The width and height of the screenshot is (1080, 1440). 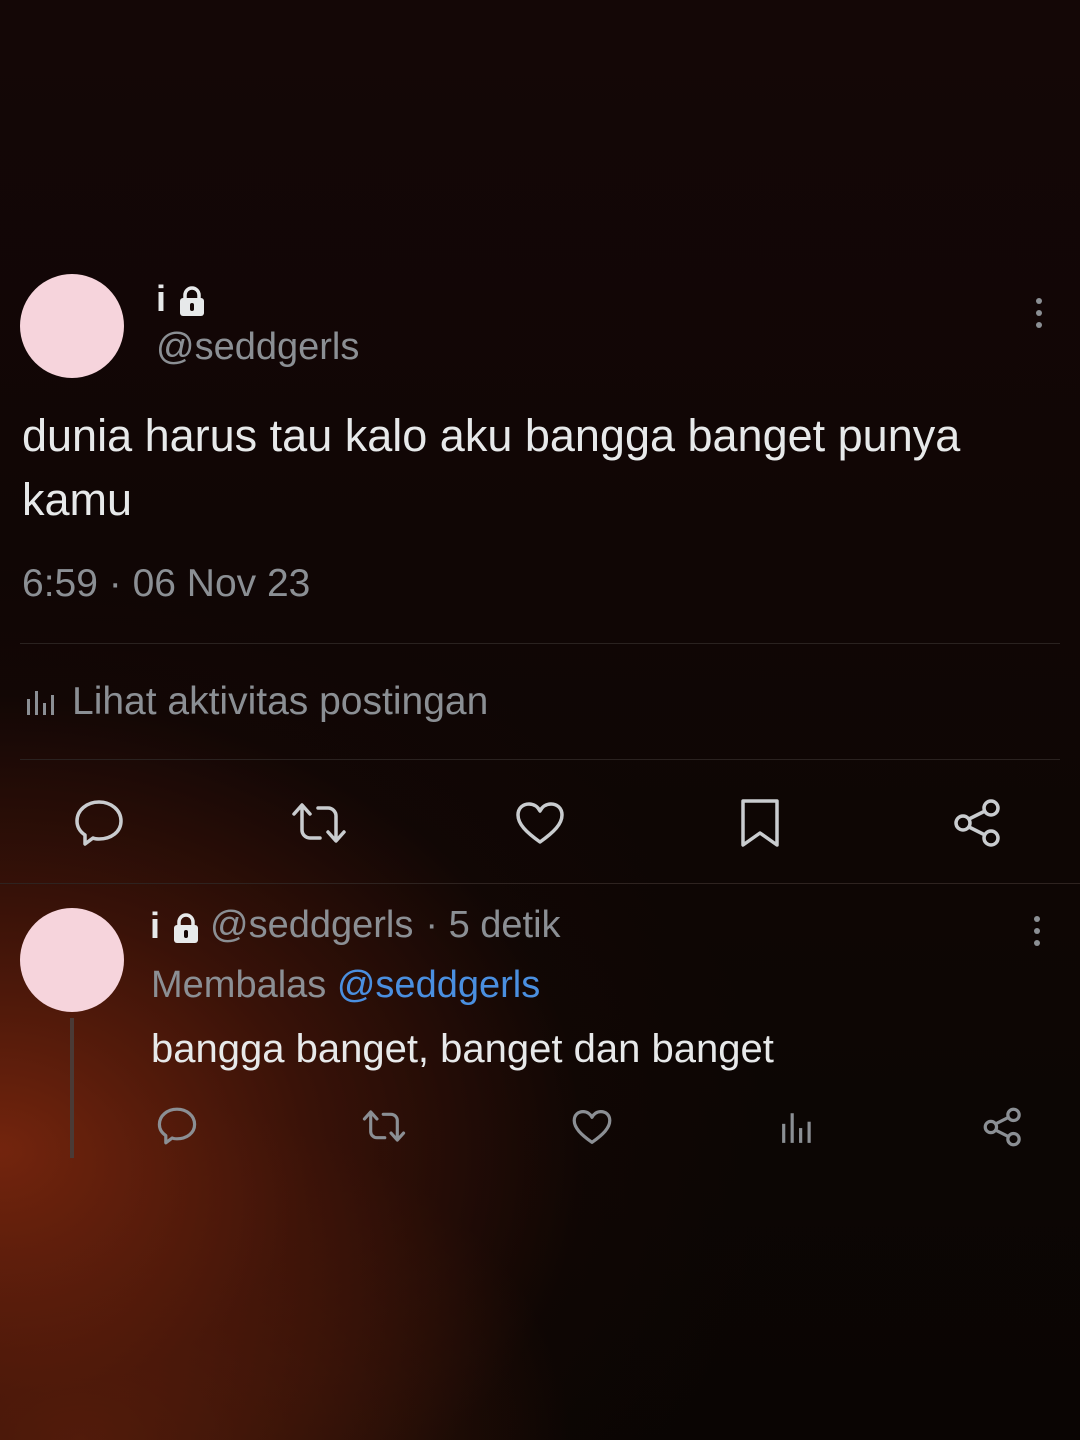 I want to click on author-name: i, so click(x=180, y=299).